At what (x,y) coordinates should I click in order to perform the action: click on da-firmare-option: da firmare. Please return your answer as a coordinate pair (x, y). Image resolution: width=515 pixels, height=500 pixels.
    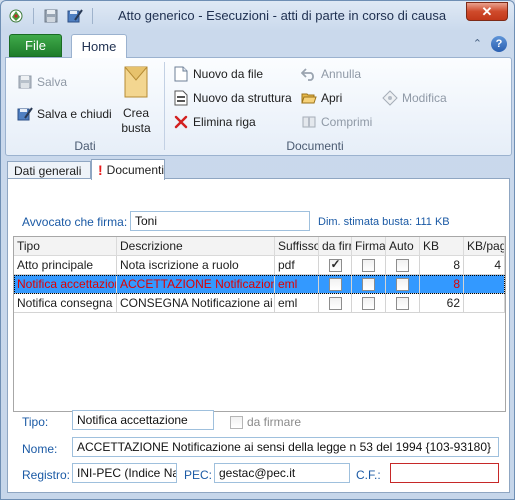
    Looking at the image, I should click on (265, 422).